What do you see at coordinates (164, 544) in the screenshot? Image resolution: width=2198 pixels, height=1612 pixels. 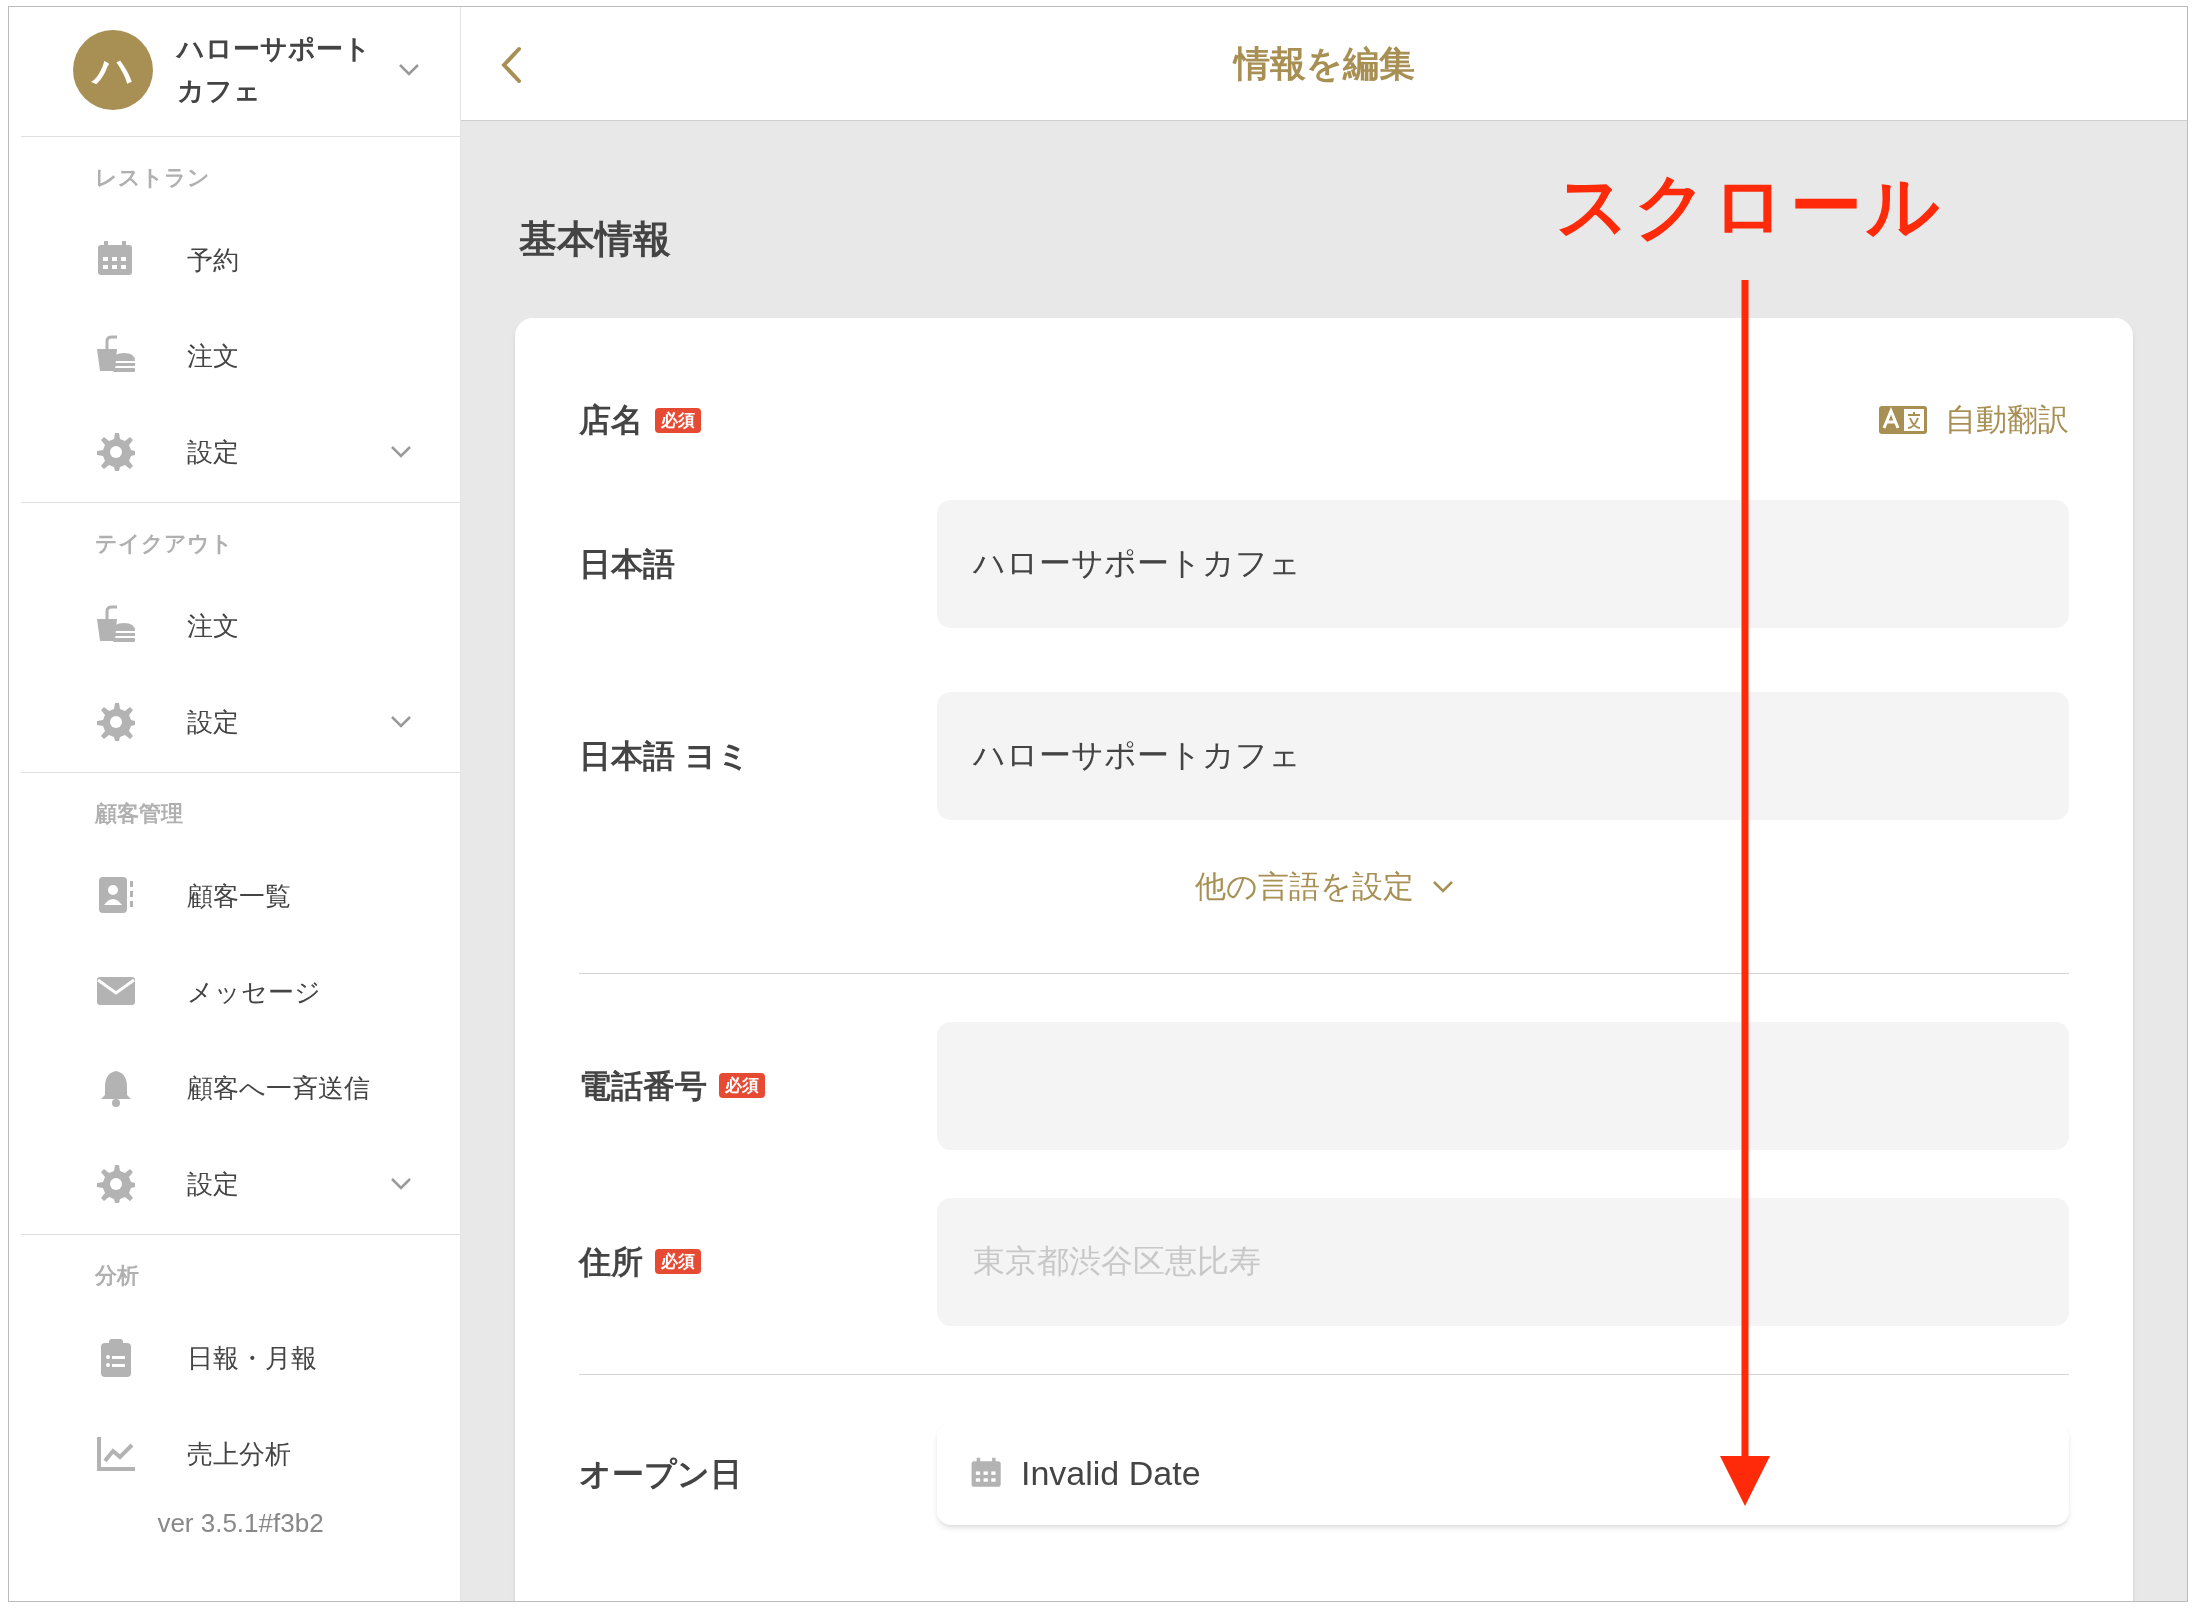 I see `section-label: テイクアウト` at bounding box center [164, 544].